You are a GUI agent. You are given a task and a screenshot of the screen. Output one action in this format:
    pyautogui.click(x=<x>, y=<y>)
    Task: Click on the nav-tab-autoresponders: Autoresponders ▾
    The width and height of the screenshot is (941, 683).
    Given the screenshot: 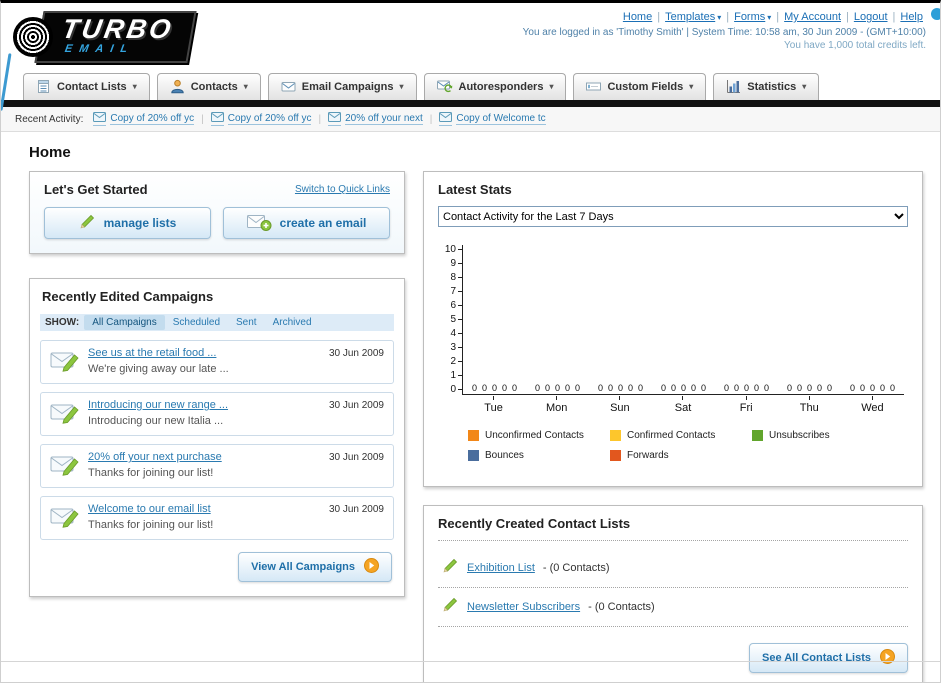 What is the action you would take?
    pyautogui.click(x=495, y=86)
    